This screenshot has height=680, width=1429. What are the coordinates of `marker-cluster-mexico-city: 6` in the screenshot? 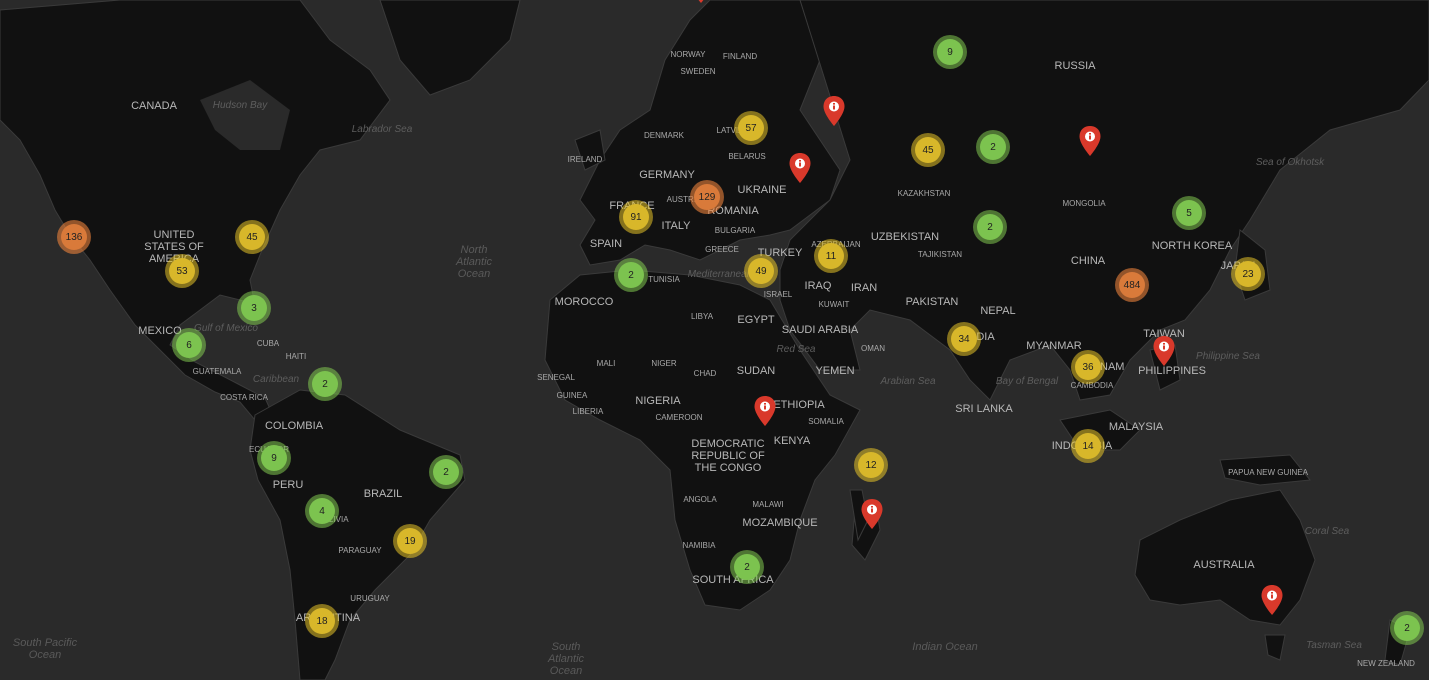 It's located at (189, 345).